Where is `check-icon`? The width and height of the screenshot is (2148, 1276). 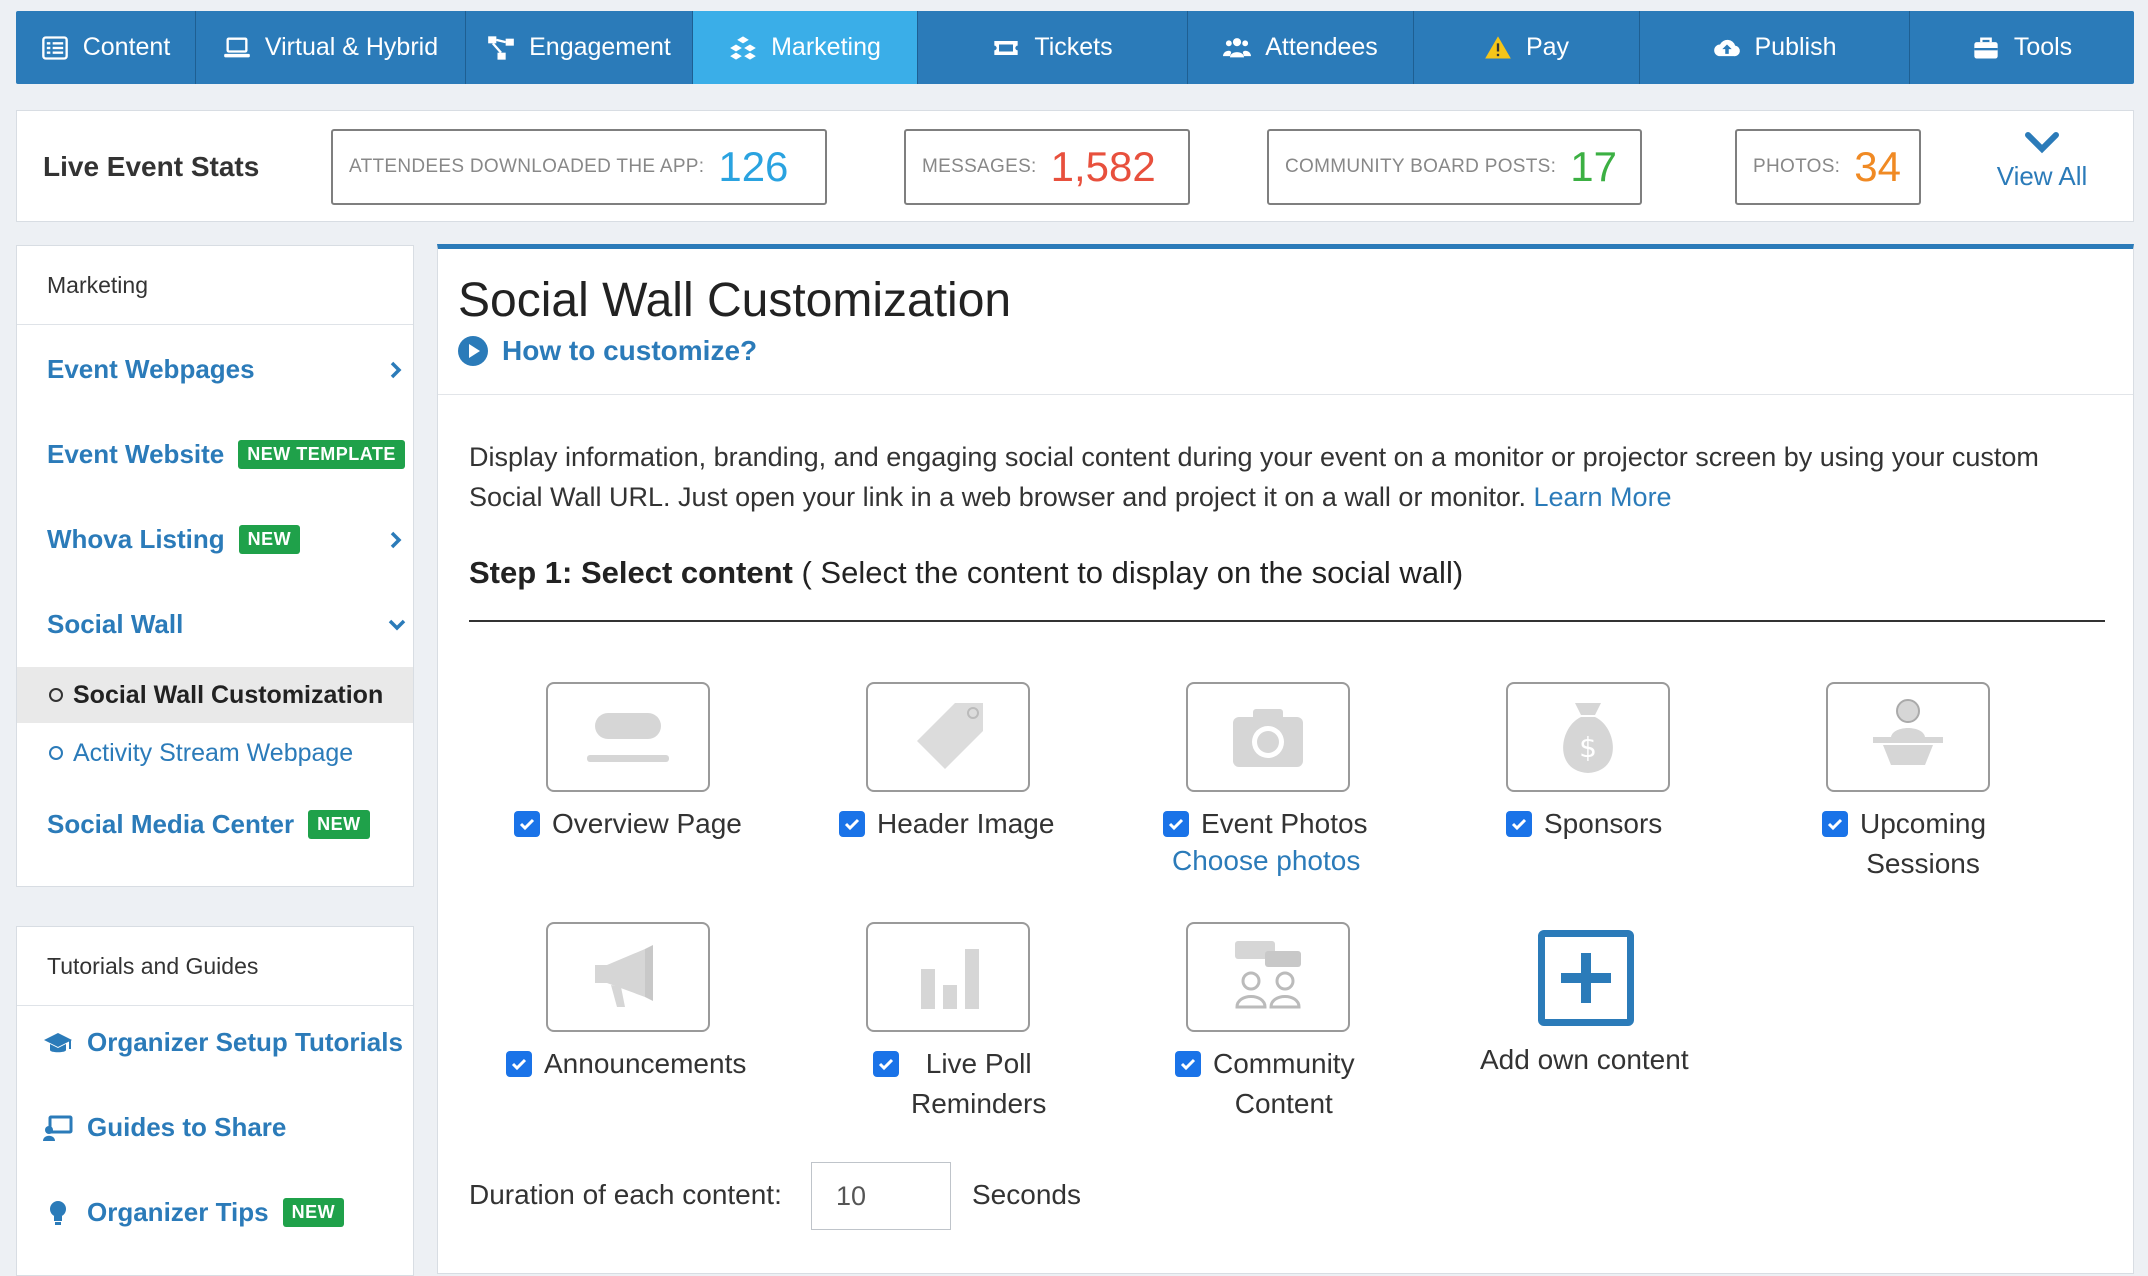
check-icon is located at coordinates (527, 824).